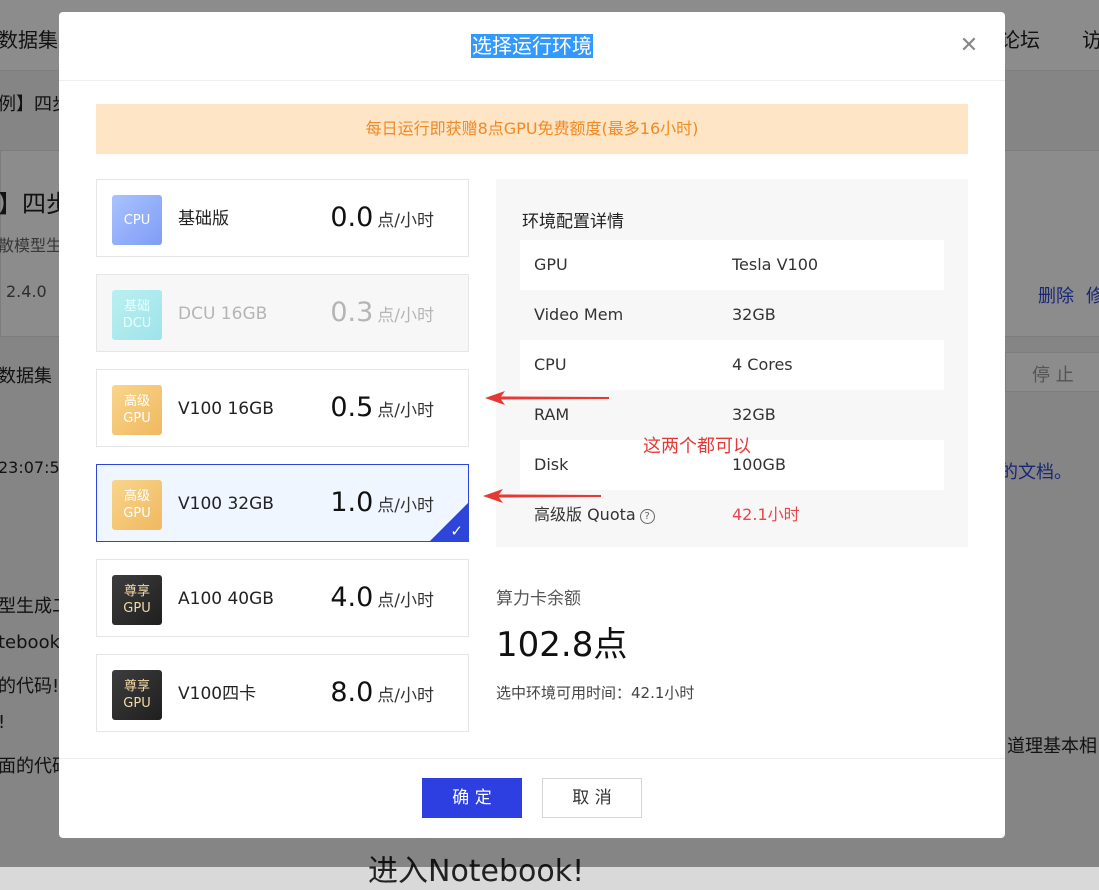  Describe the element at coordinates (352, 502) in the screenshot. I see `price-value: 1.0` at that location.